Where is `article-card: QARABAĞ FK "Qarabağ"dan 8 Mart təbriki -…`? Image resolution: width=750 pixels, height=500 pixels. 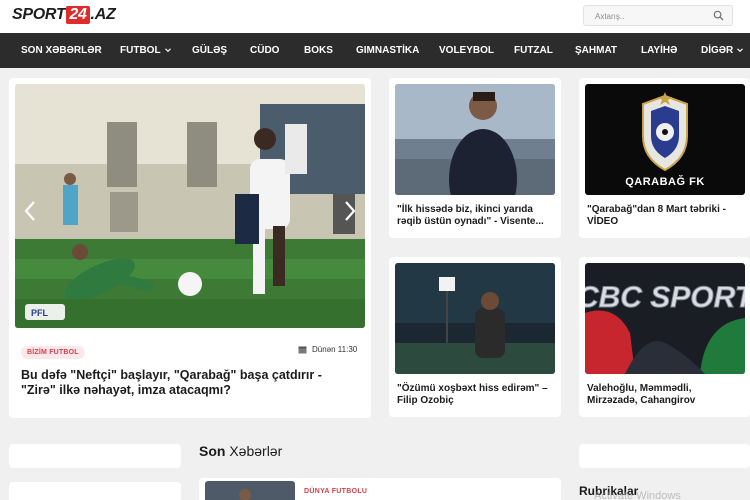 article-card: QARABAĞ FK "Qarabağ"dan 8 Mart təbriki -… is located at coordinates (664, 158).